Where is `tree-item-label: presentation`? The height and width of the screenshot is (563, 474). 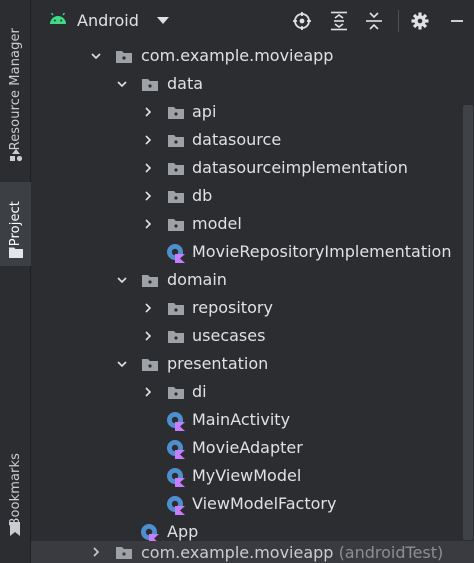 tree-item-label: presentation is located at coordinates (218, 363).